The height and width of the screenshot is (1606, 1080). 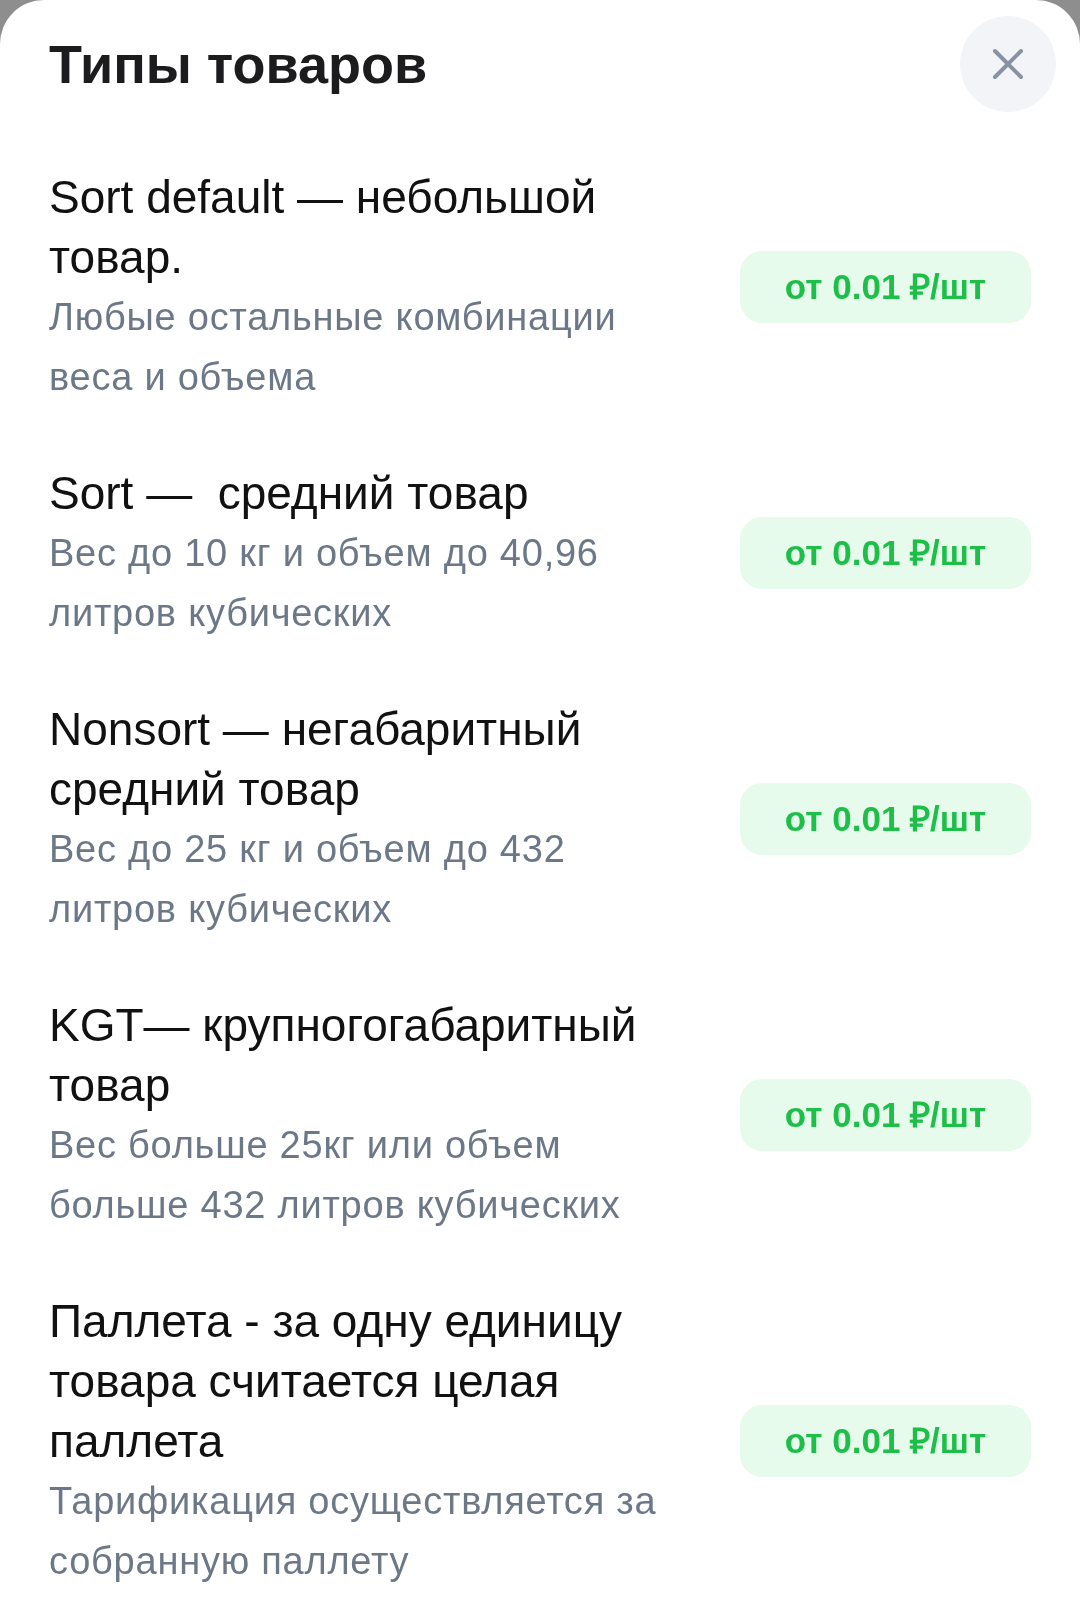 What do you see at coordinates (333, 347) in the screenshot?
I see `product-type-description: Любые остальные комбинации веса и объема` at bounding box center [333, 347].